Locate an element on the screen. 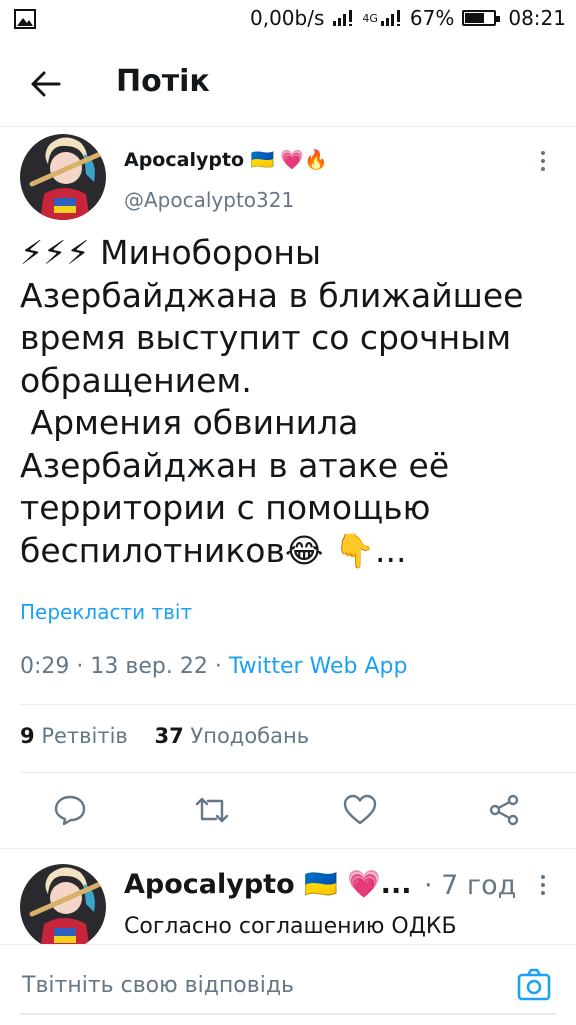 The height and width of the screenshot is (1025, 576). retweet-button is located at coordinates (212, 810).